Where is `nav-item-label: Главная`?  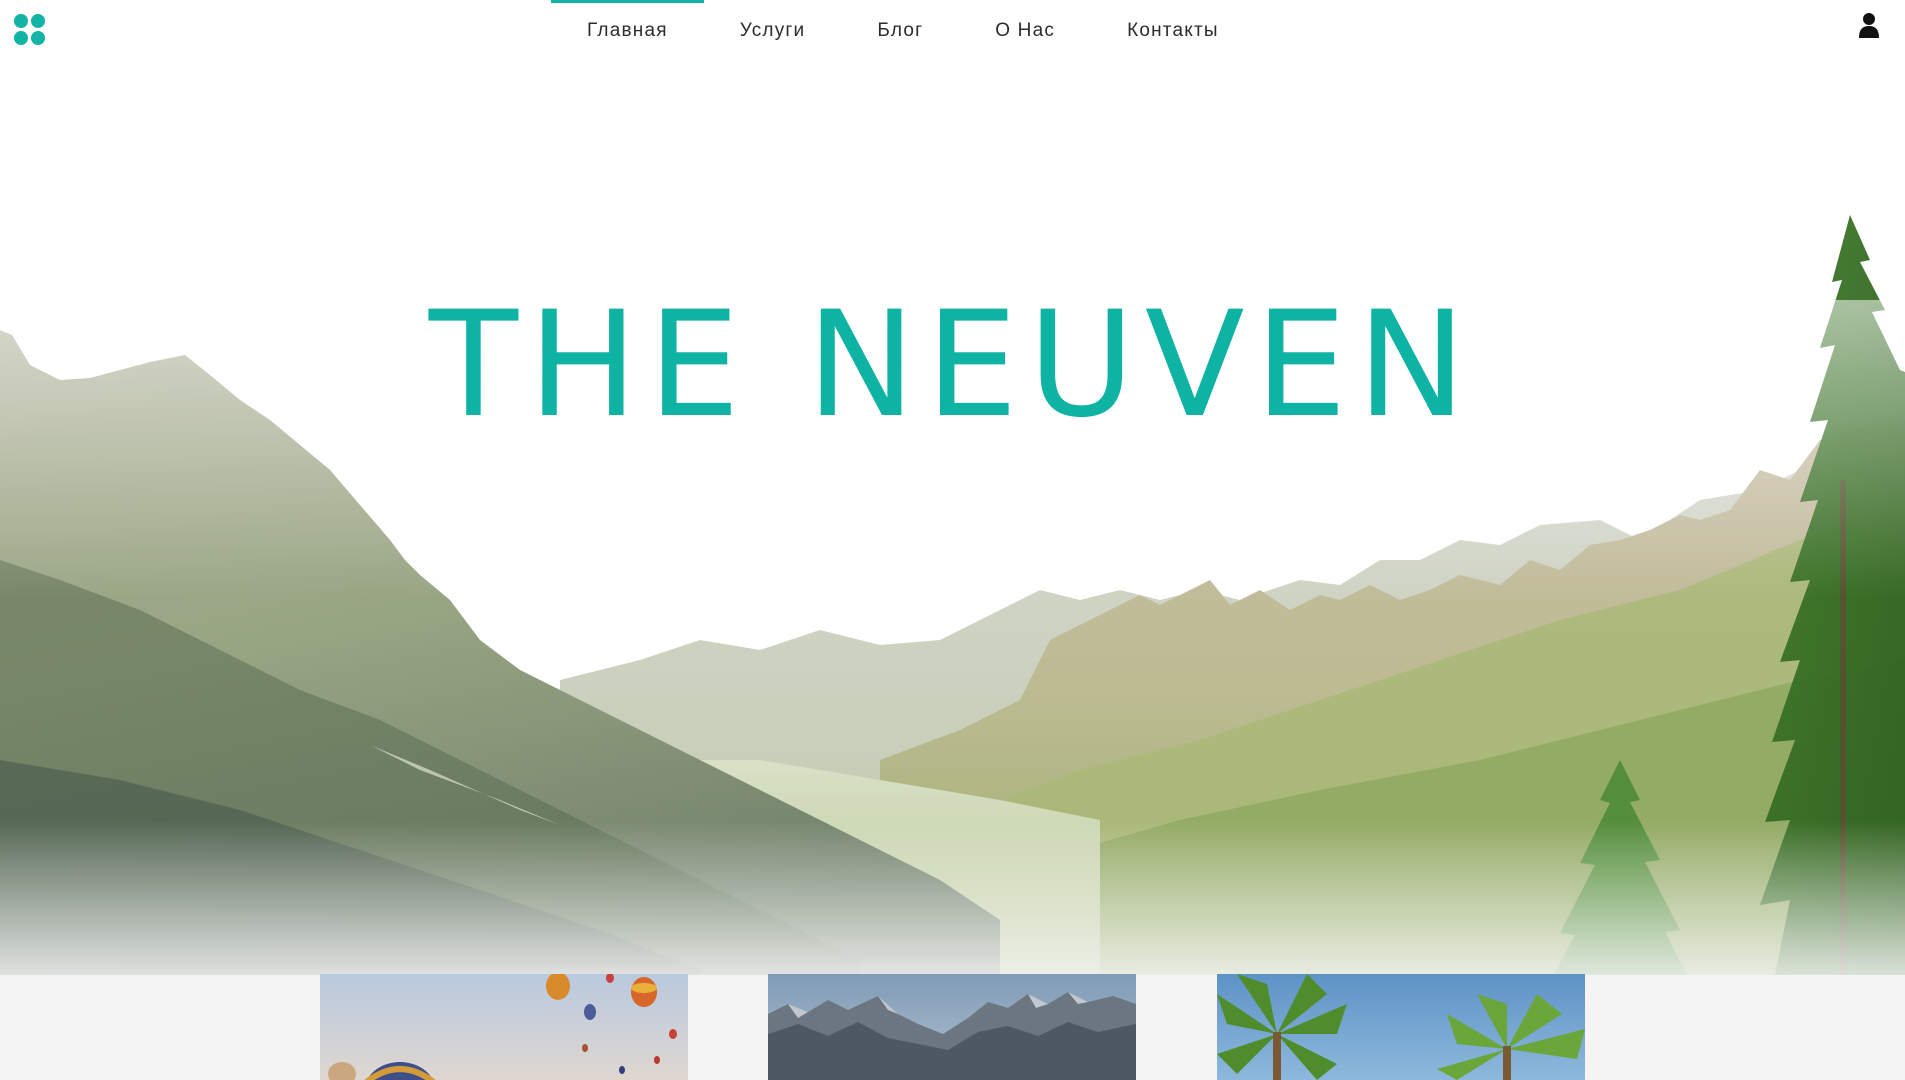
nav-item-label: Главная is located at coordinates (627, 30).